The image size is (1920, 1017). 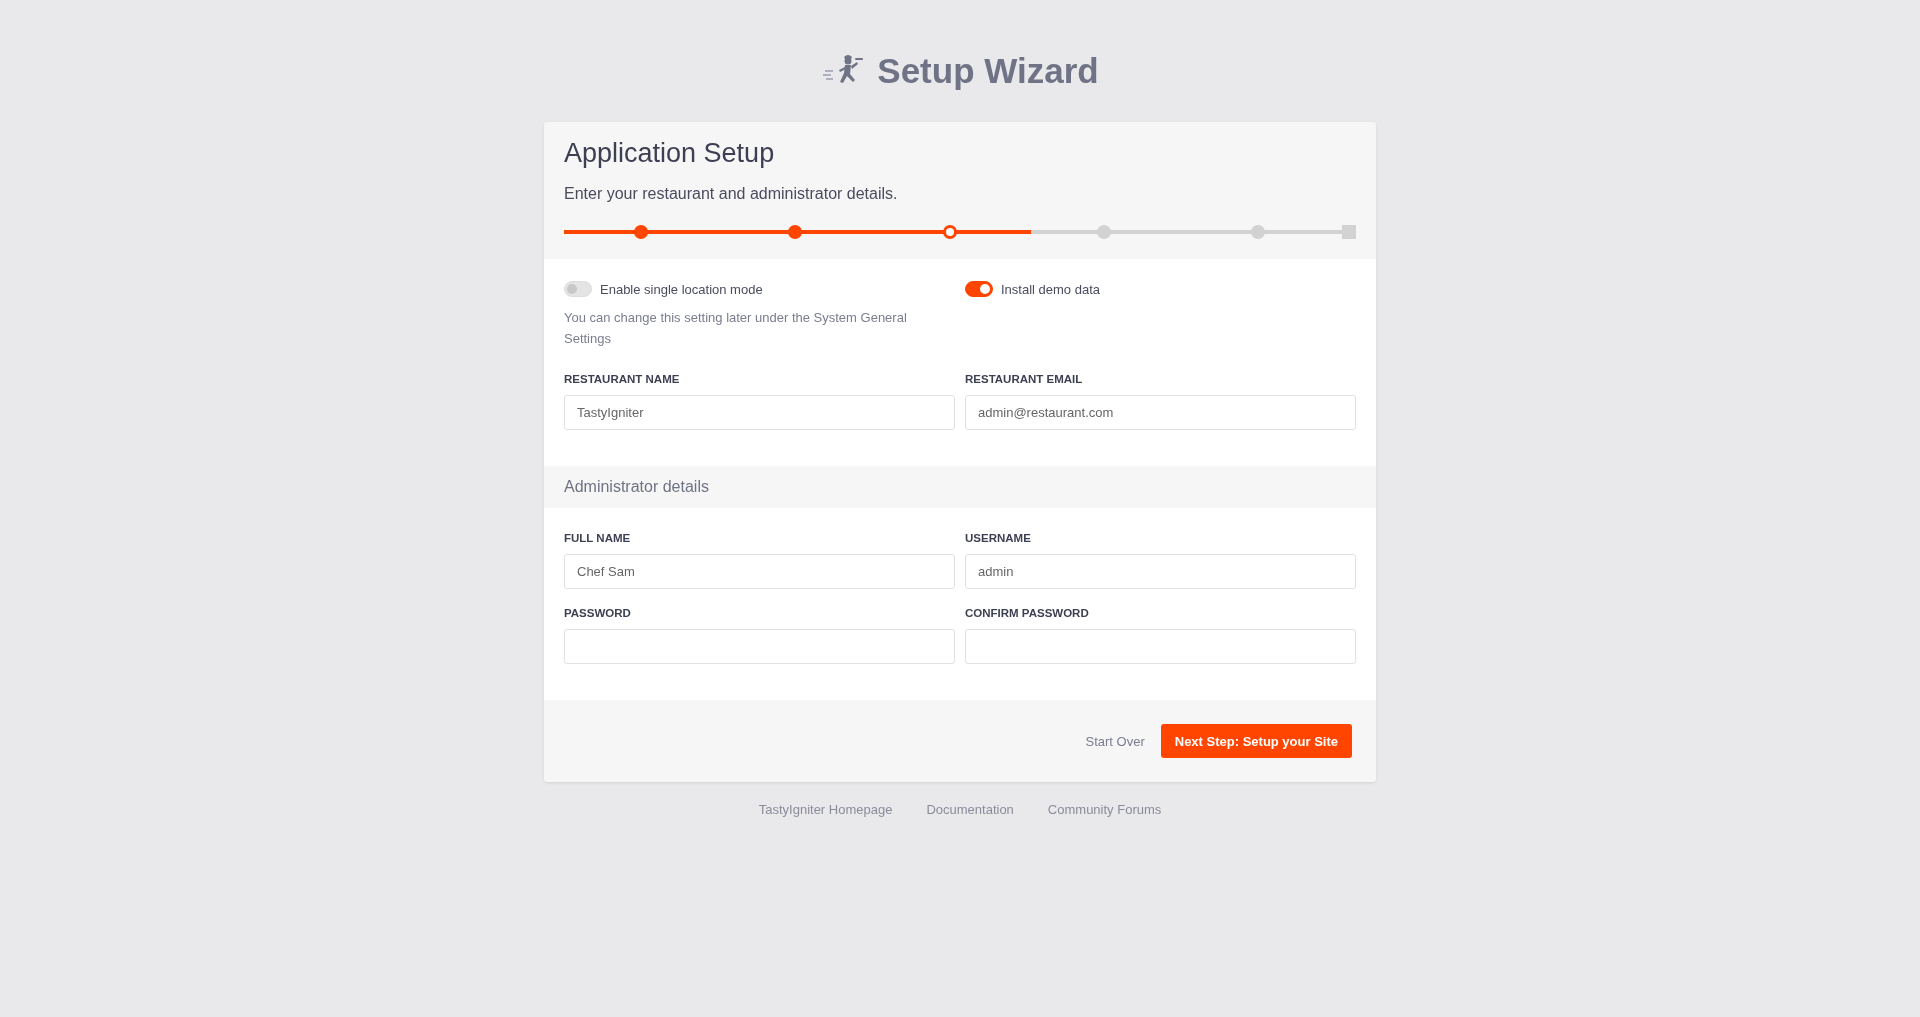 I want to click on card-title: Application Setup, so click(x=670, y=153).